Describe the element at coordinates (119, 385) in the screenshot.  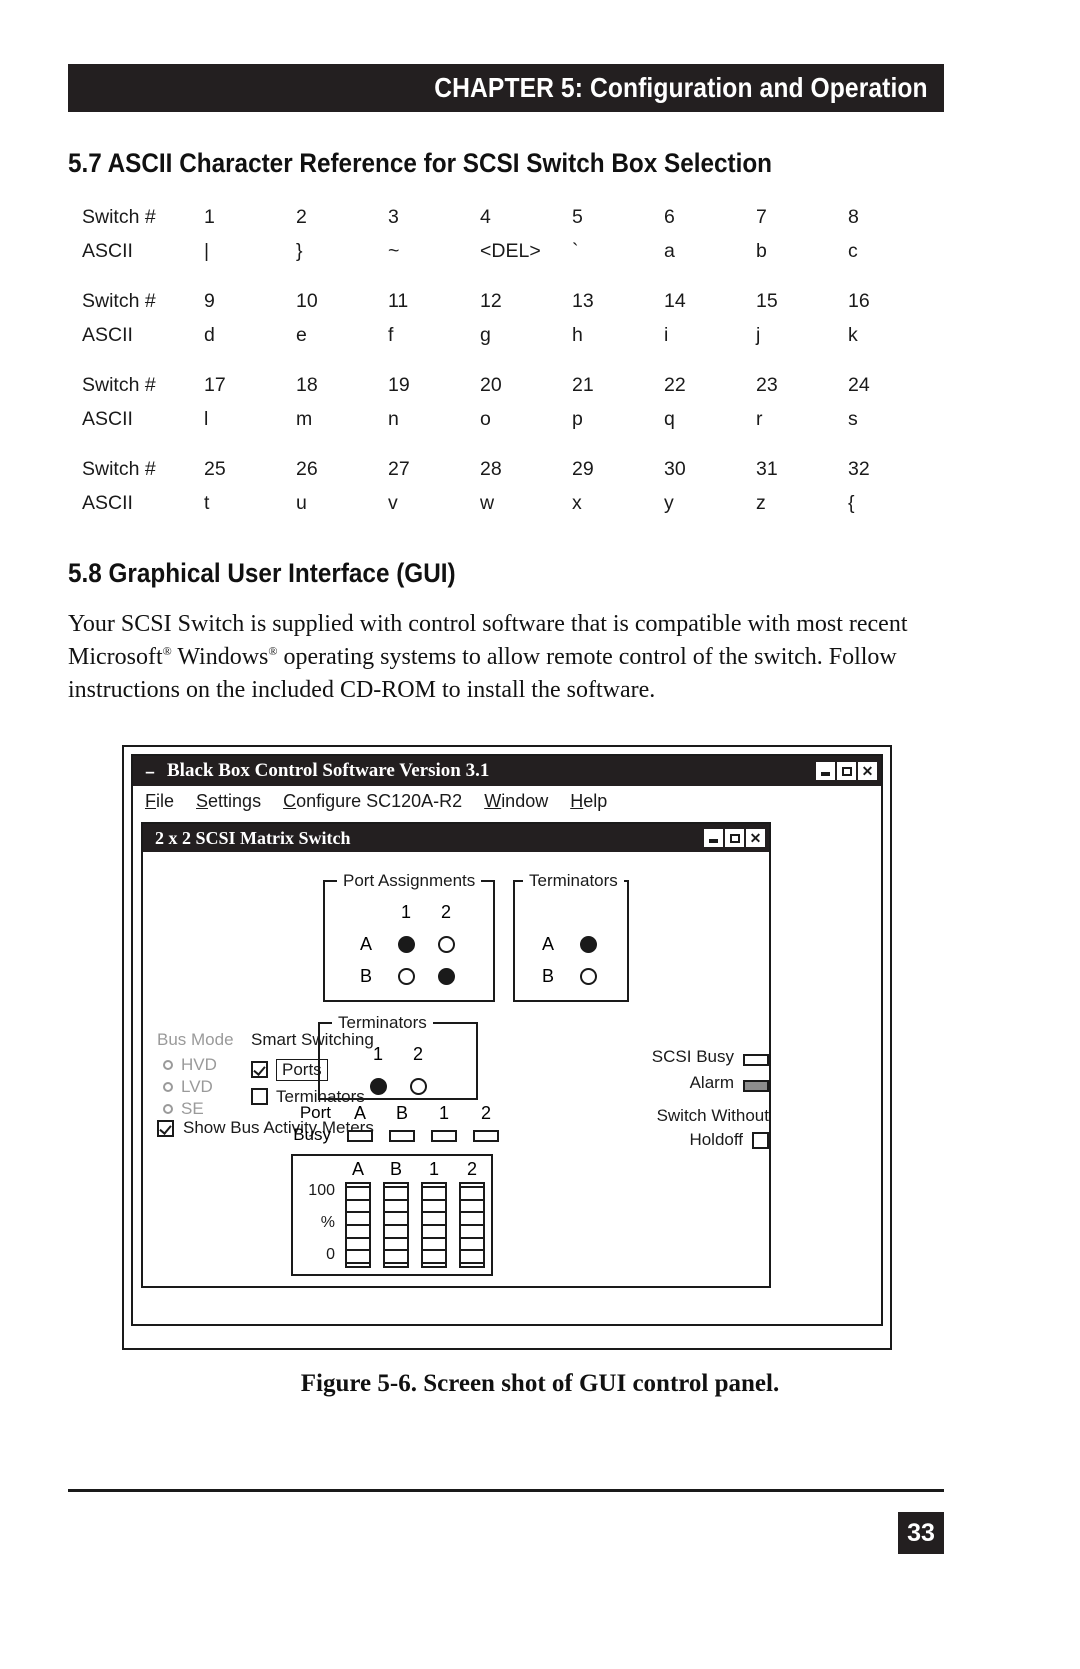
I see `ascii-row-label: Switch #` at that location.